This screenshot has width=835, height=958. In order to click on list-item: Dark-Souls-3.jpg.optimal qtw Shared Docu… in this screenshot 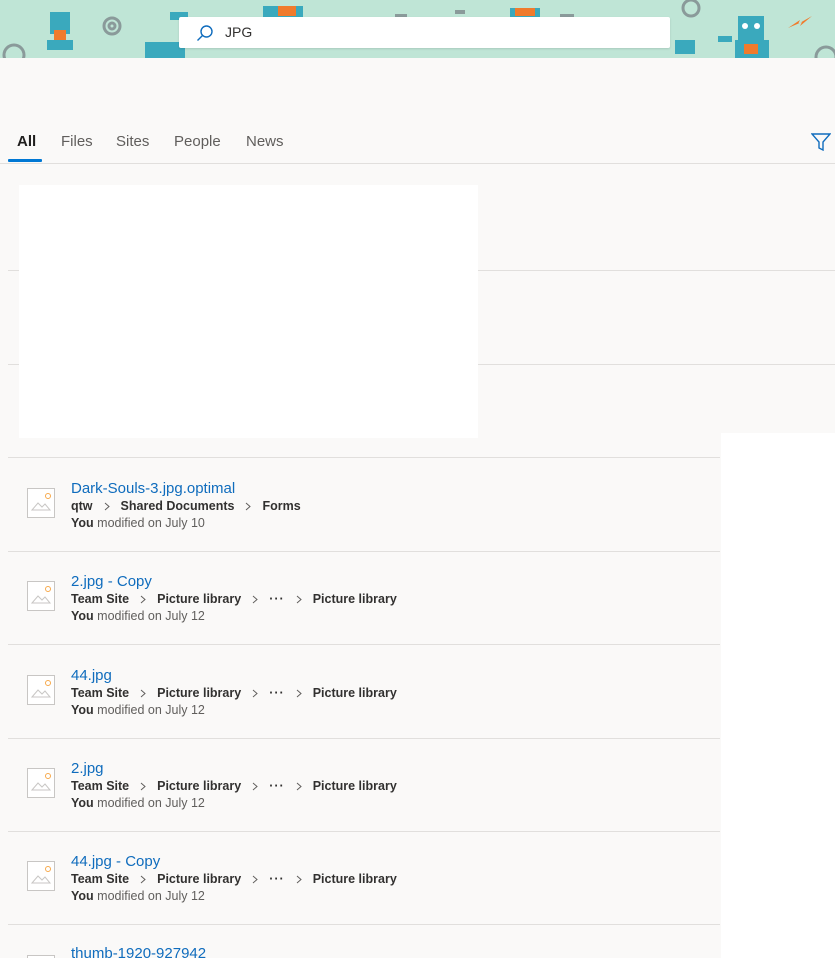, I will do `click(364, 505)`.